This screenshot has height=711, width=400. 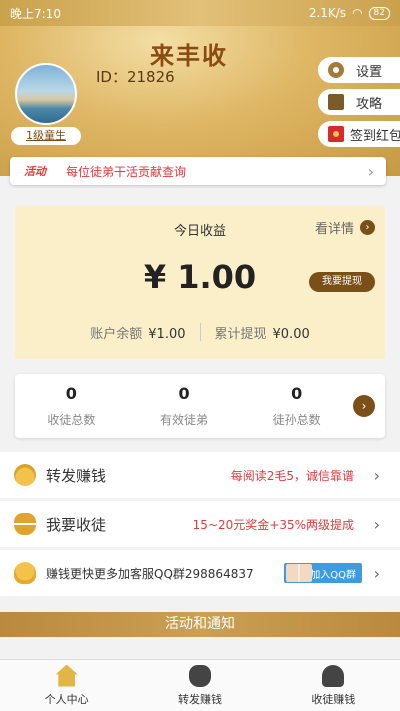 What do you see at coordinates (273, 524) in the screenshot?
I see `recruit-desc: 15~20元奖金+35%两级提成` at bounding box center [273, 524].